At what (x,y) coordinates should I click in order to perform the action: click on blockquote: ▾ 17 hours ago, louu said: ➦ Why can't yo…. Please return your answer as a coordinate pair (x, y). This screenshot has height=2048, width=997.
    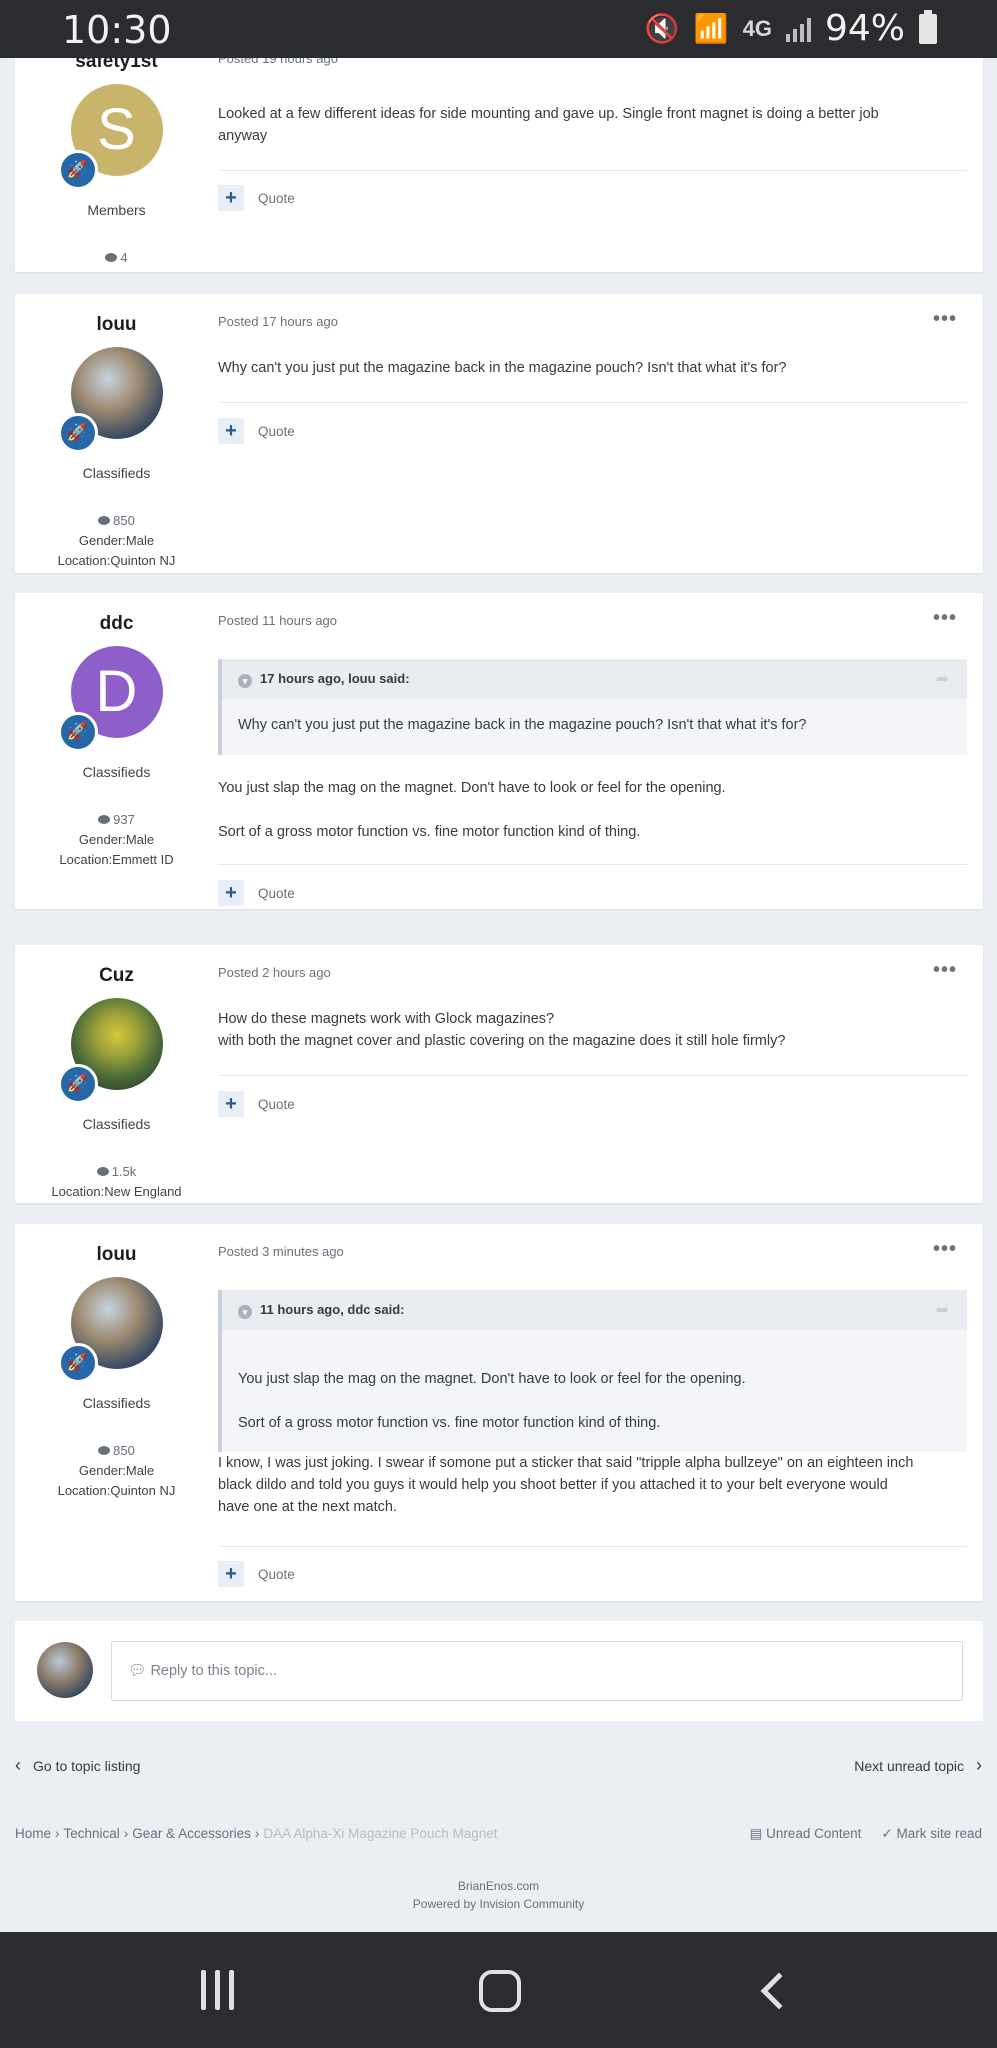
    Looking at the image, I should click on (592, 707).